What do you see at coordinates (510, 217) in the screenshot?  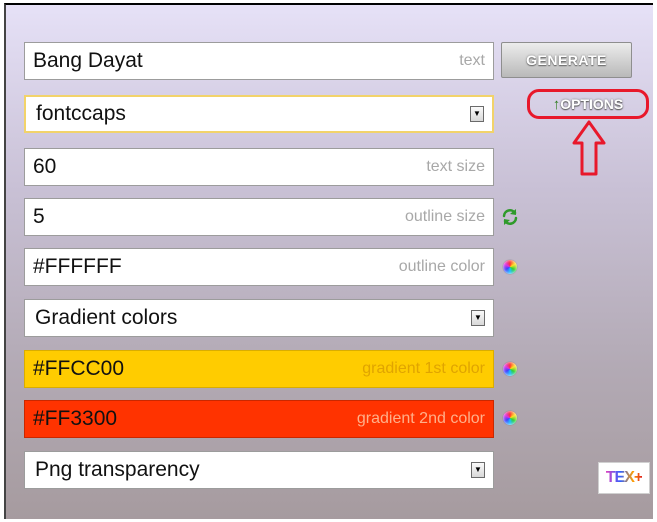 I see `refresh-icon` at bounding box center [510, 217].